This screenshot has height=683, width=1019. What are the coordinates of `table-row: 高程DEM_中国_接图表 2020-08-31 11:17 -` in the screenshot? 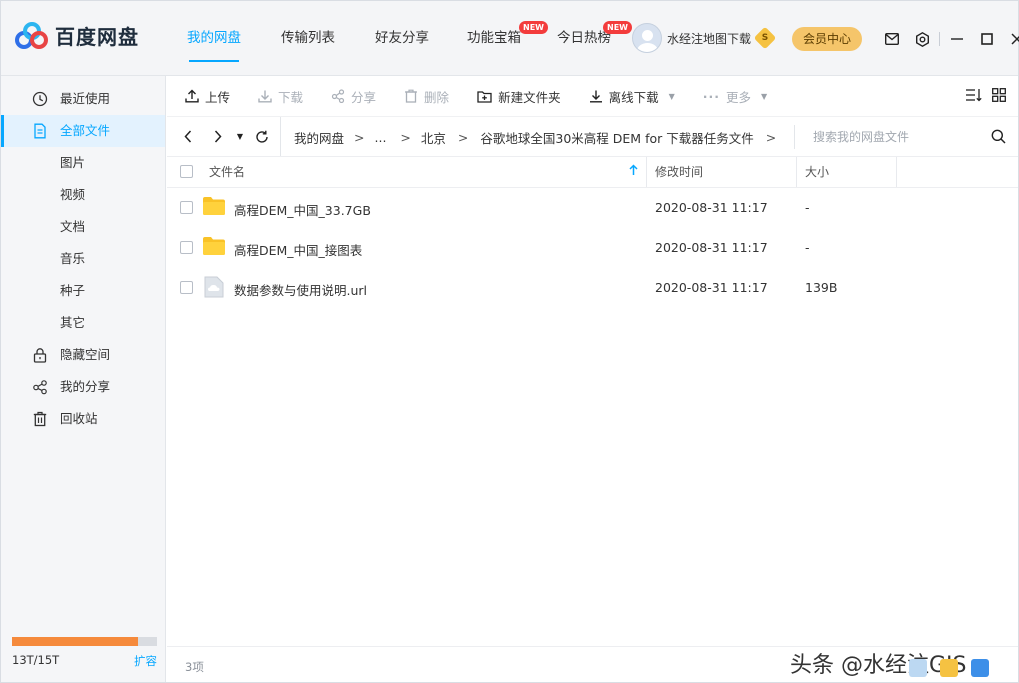 It's located at (592, 248).